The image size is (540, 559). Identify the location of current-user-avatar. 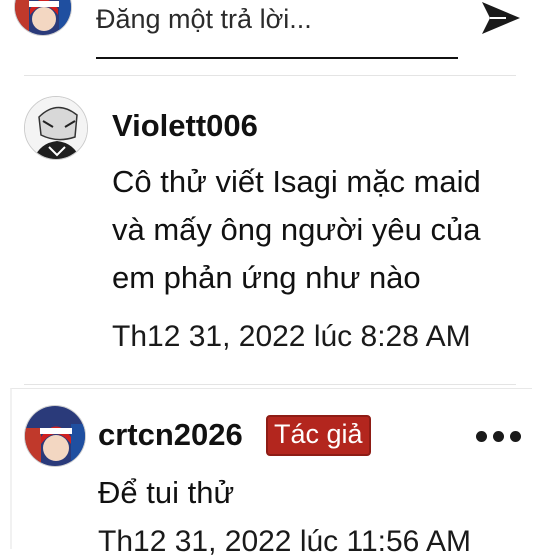
(43, 18).